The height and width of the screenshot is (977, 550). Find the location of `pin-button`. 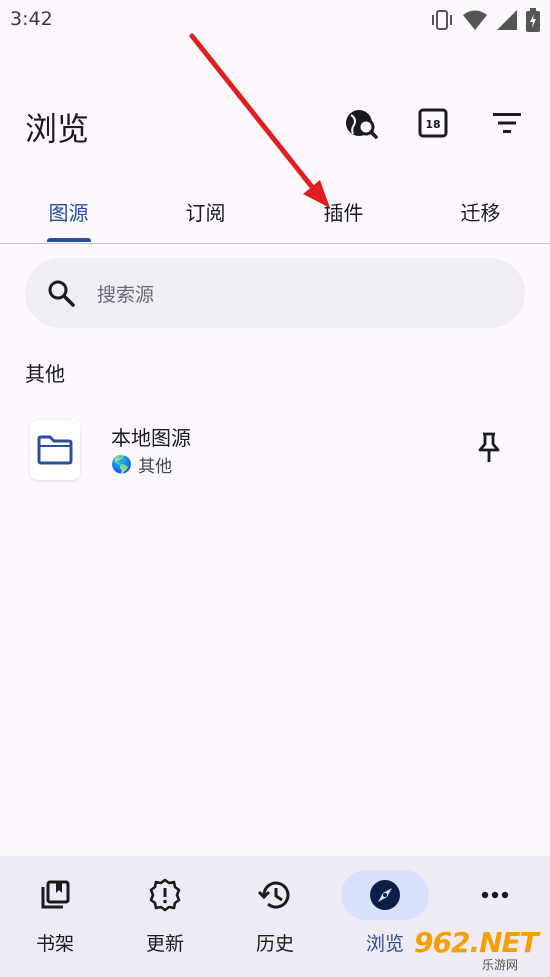

pin-button is located at coordinates (489, 447).